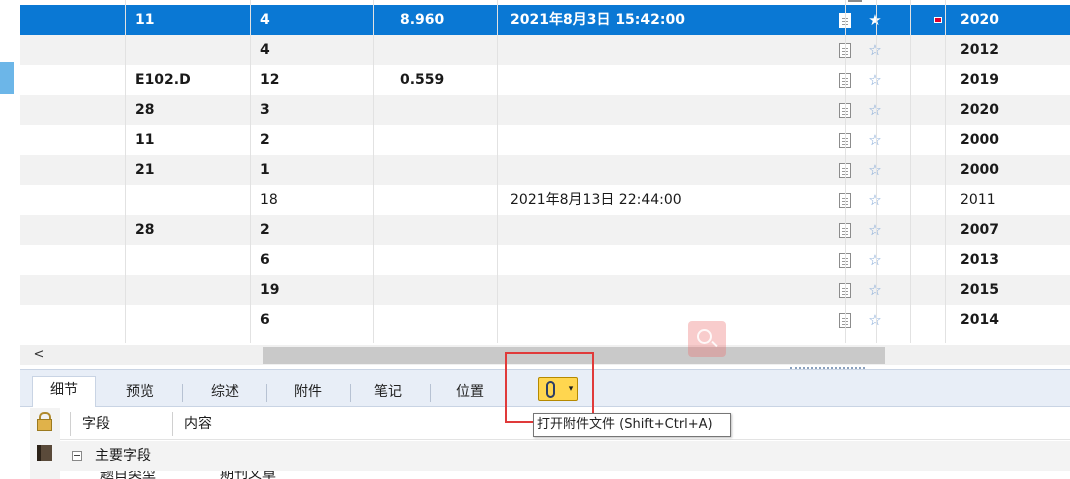  I want to click on table-cell-c1: E102.D, so click(163, 80).